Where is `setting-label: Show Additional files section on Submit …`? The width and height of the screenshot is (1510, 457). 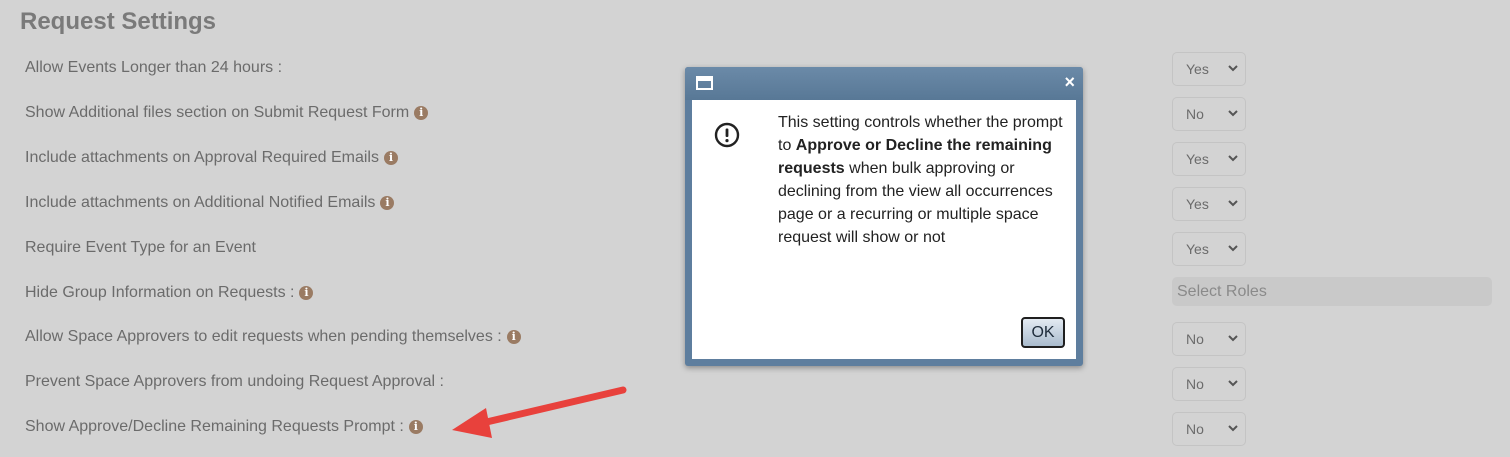
setting-label: Show Additional files section on Submit … is located at coordinates (217, 112).